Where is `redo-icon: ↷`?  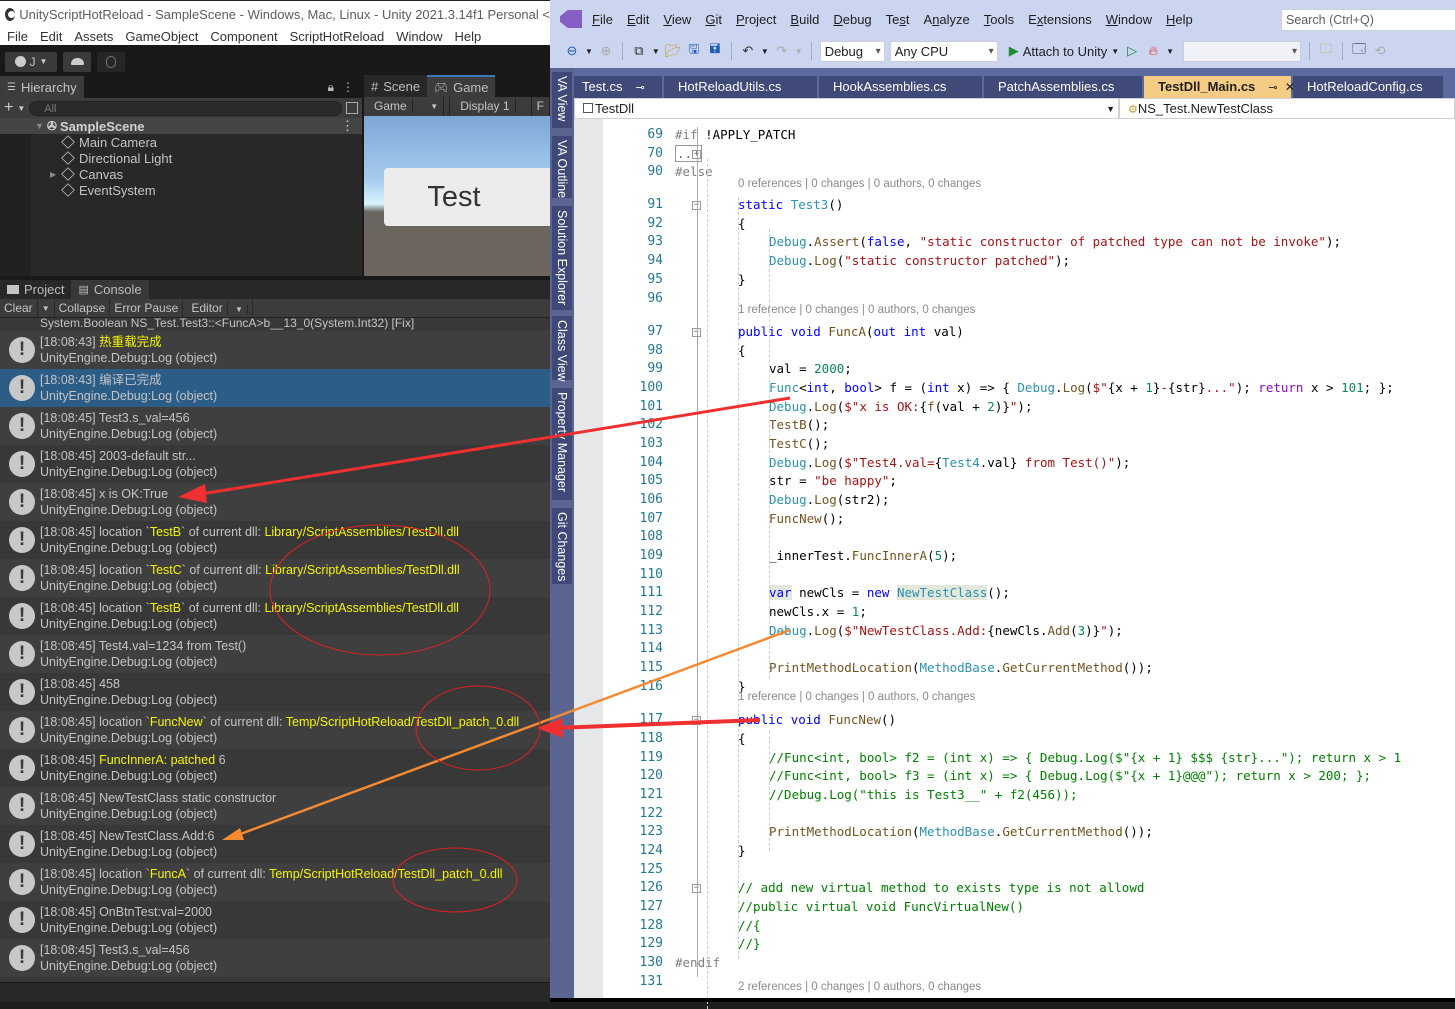
redo-icon: ↷ is located at coordinates (782, 51).